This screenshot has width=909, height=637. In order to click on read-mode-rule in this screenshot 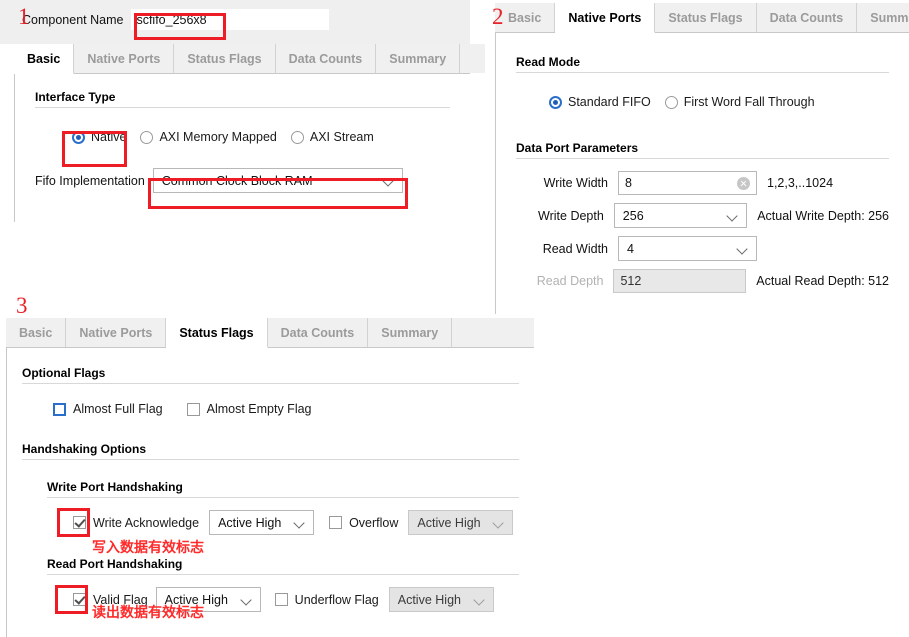, I will do `click(702, 72)`.